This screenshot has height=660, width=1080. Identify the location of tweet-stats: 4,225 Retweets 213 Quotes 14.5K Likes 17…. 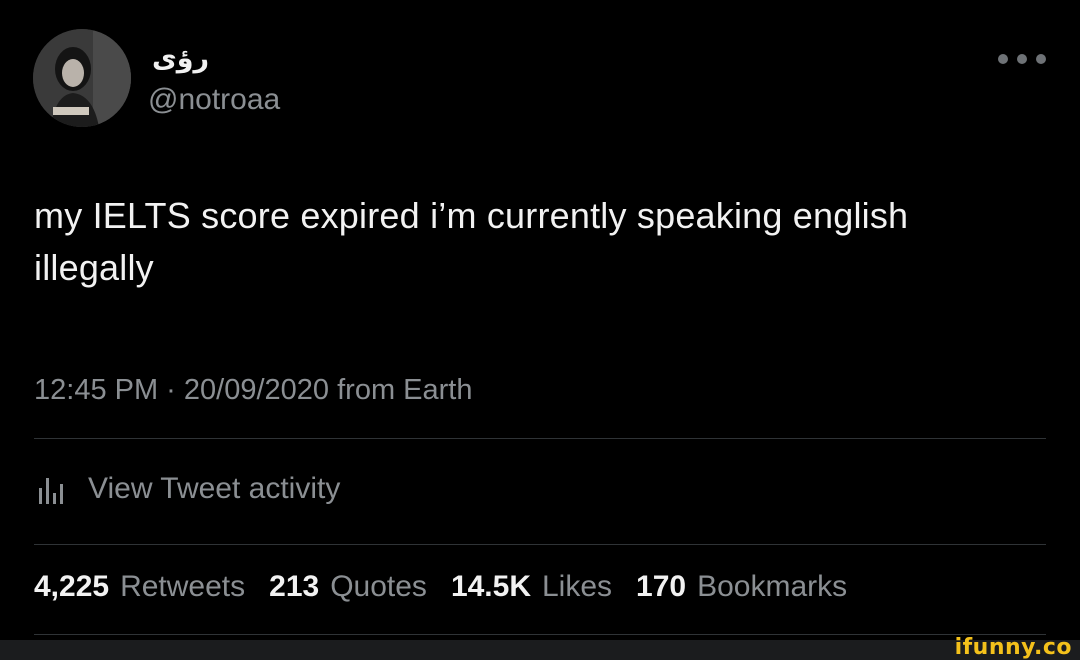
(452, 587).